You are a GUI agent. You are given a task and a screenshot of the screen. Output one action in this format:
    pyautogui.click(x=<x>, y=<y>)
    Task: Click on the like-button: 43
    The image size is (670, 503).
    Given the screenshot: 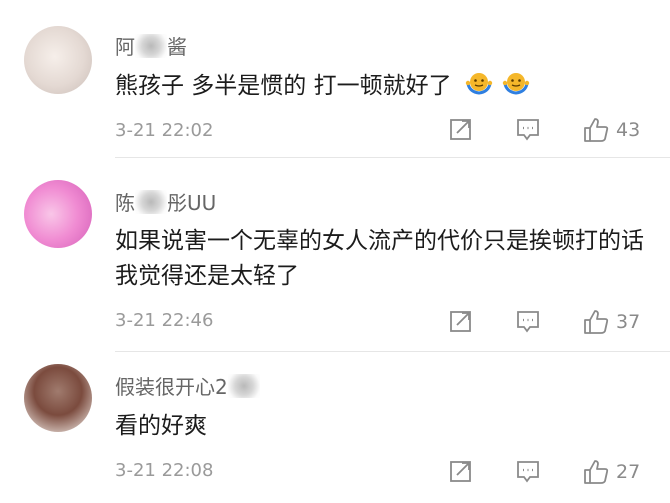 What is the action you would take?
    pyautogui.click(x=611, y=130)
    